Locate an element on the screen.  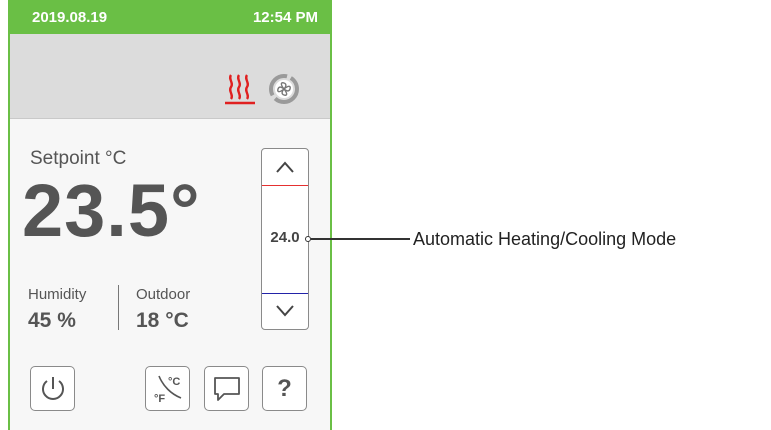
help-label: ? is located at coordinates (284, 388).